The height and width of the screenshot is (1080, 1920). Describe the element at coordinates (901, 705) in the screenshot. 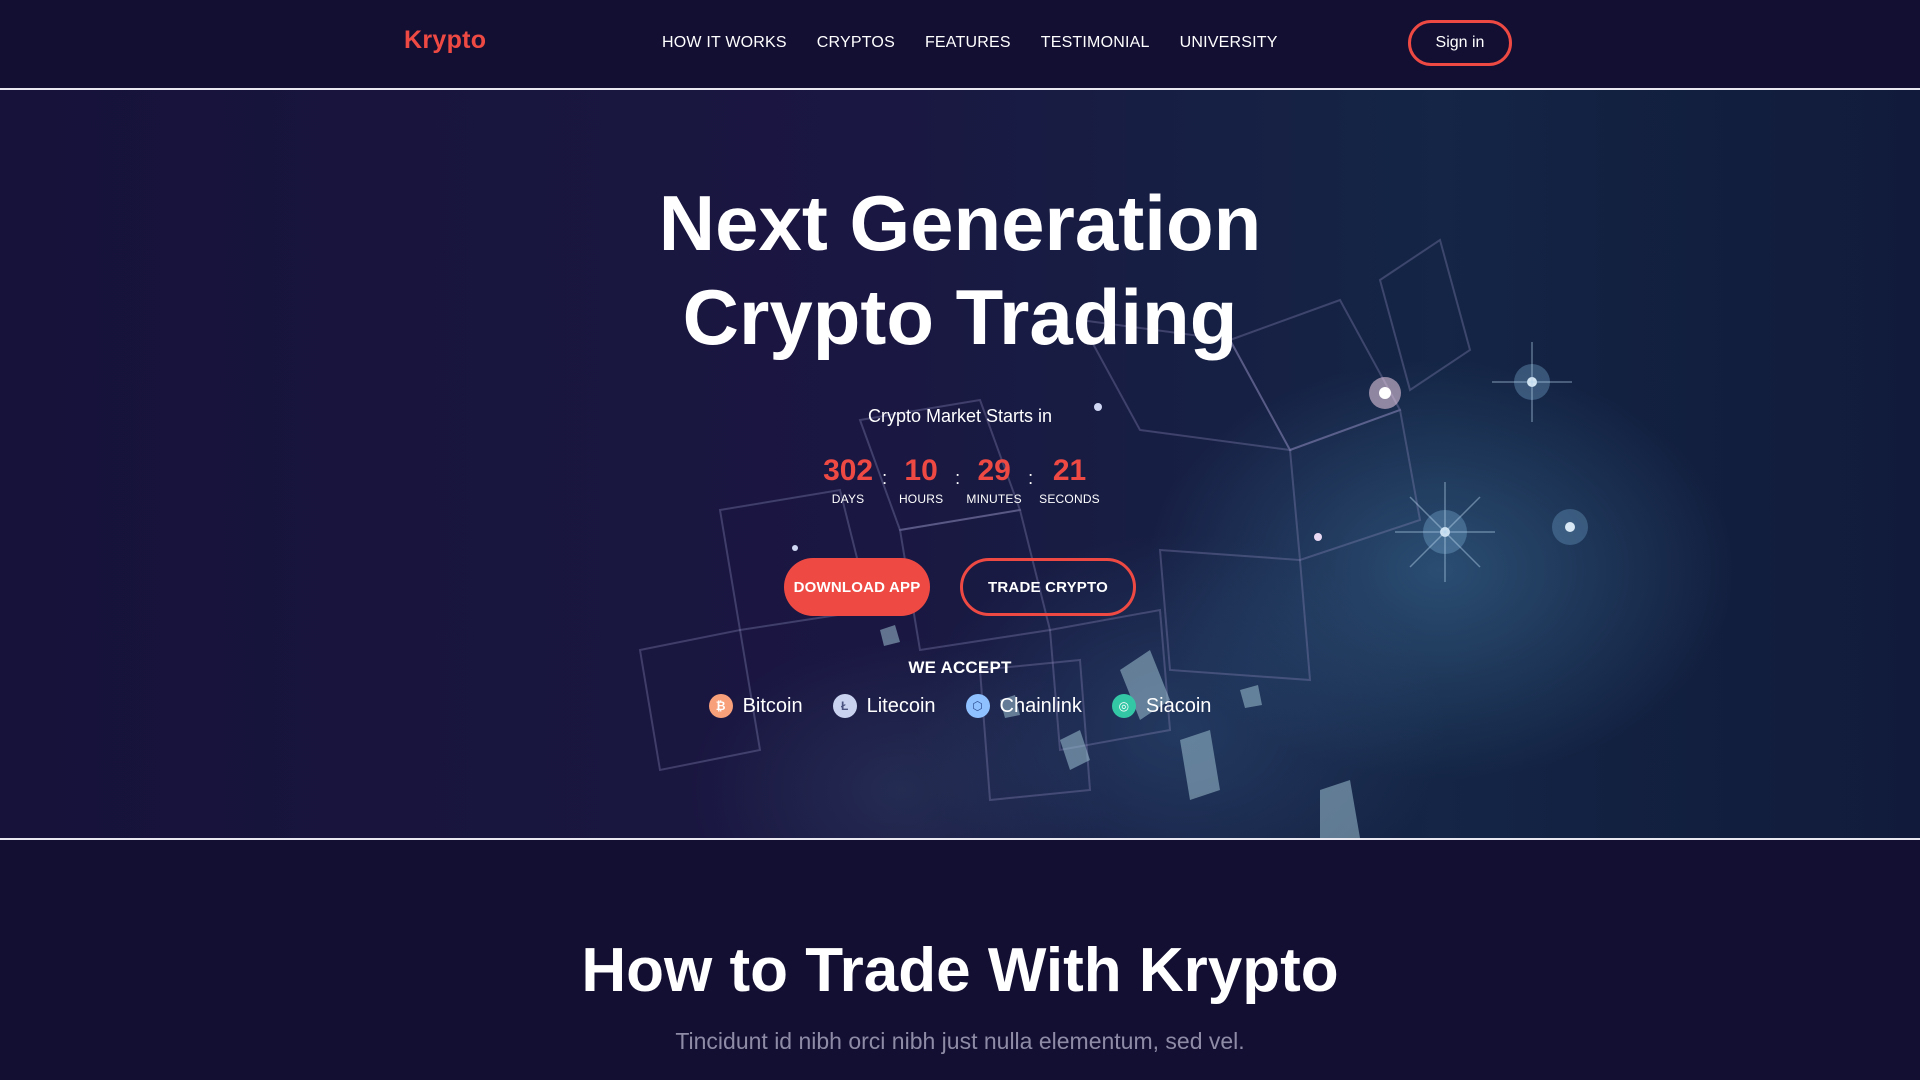

I see `coin-name: Litecoin` at that location.